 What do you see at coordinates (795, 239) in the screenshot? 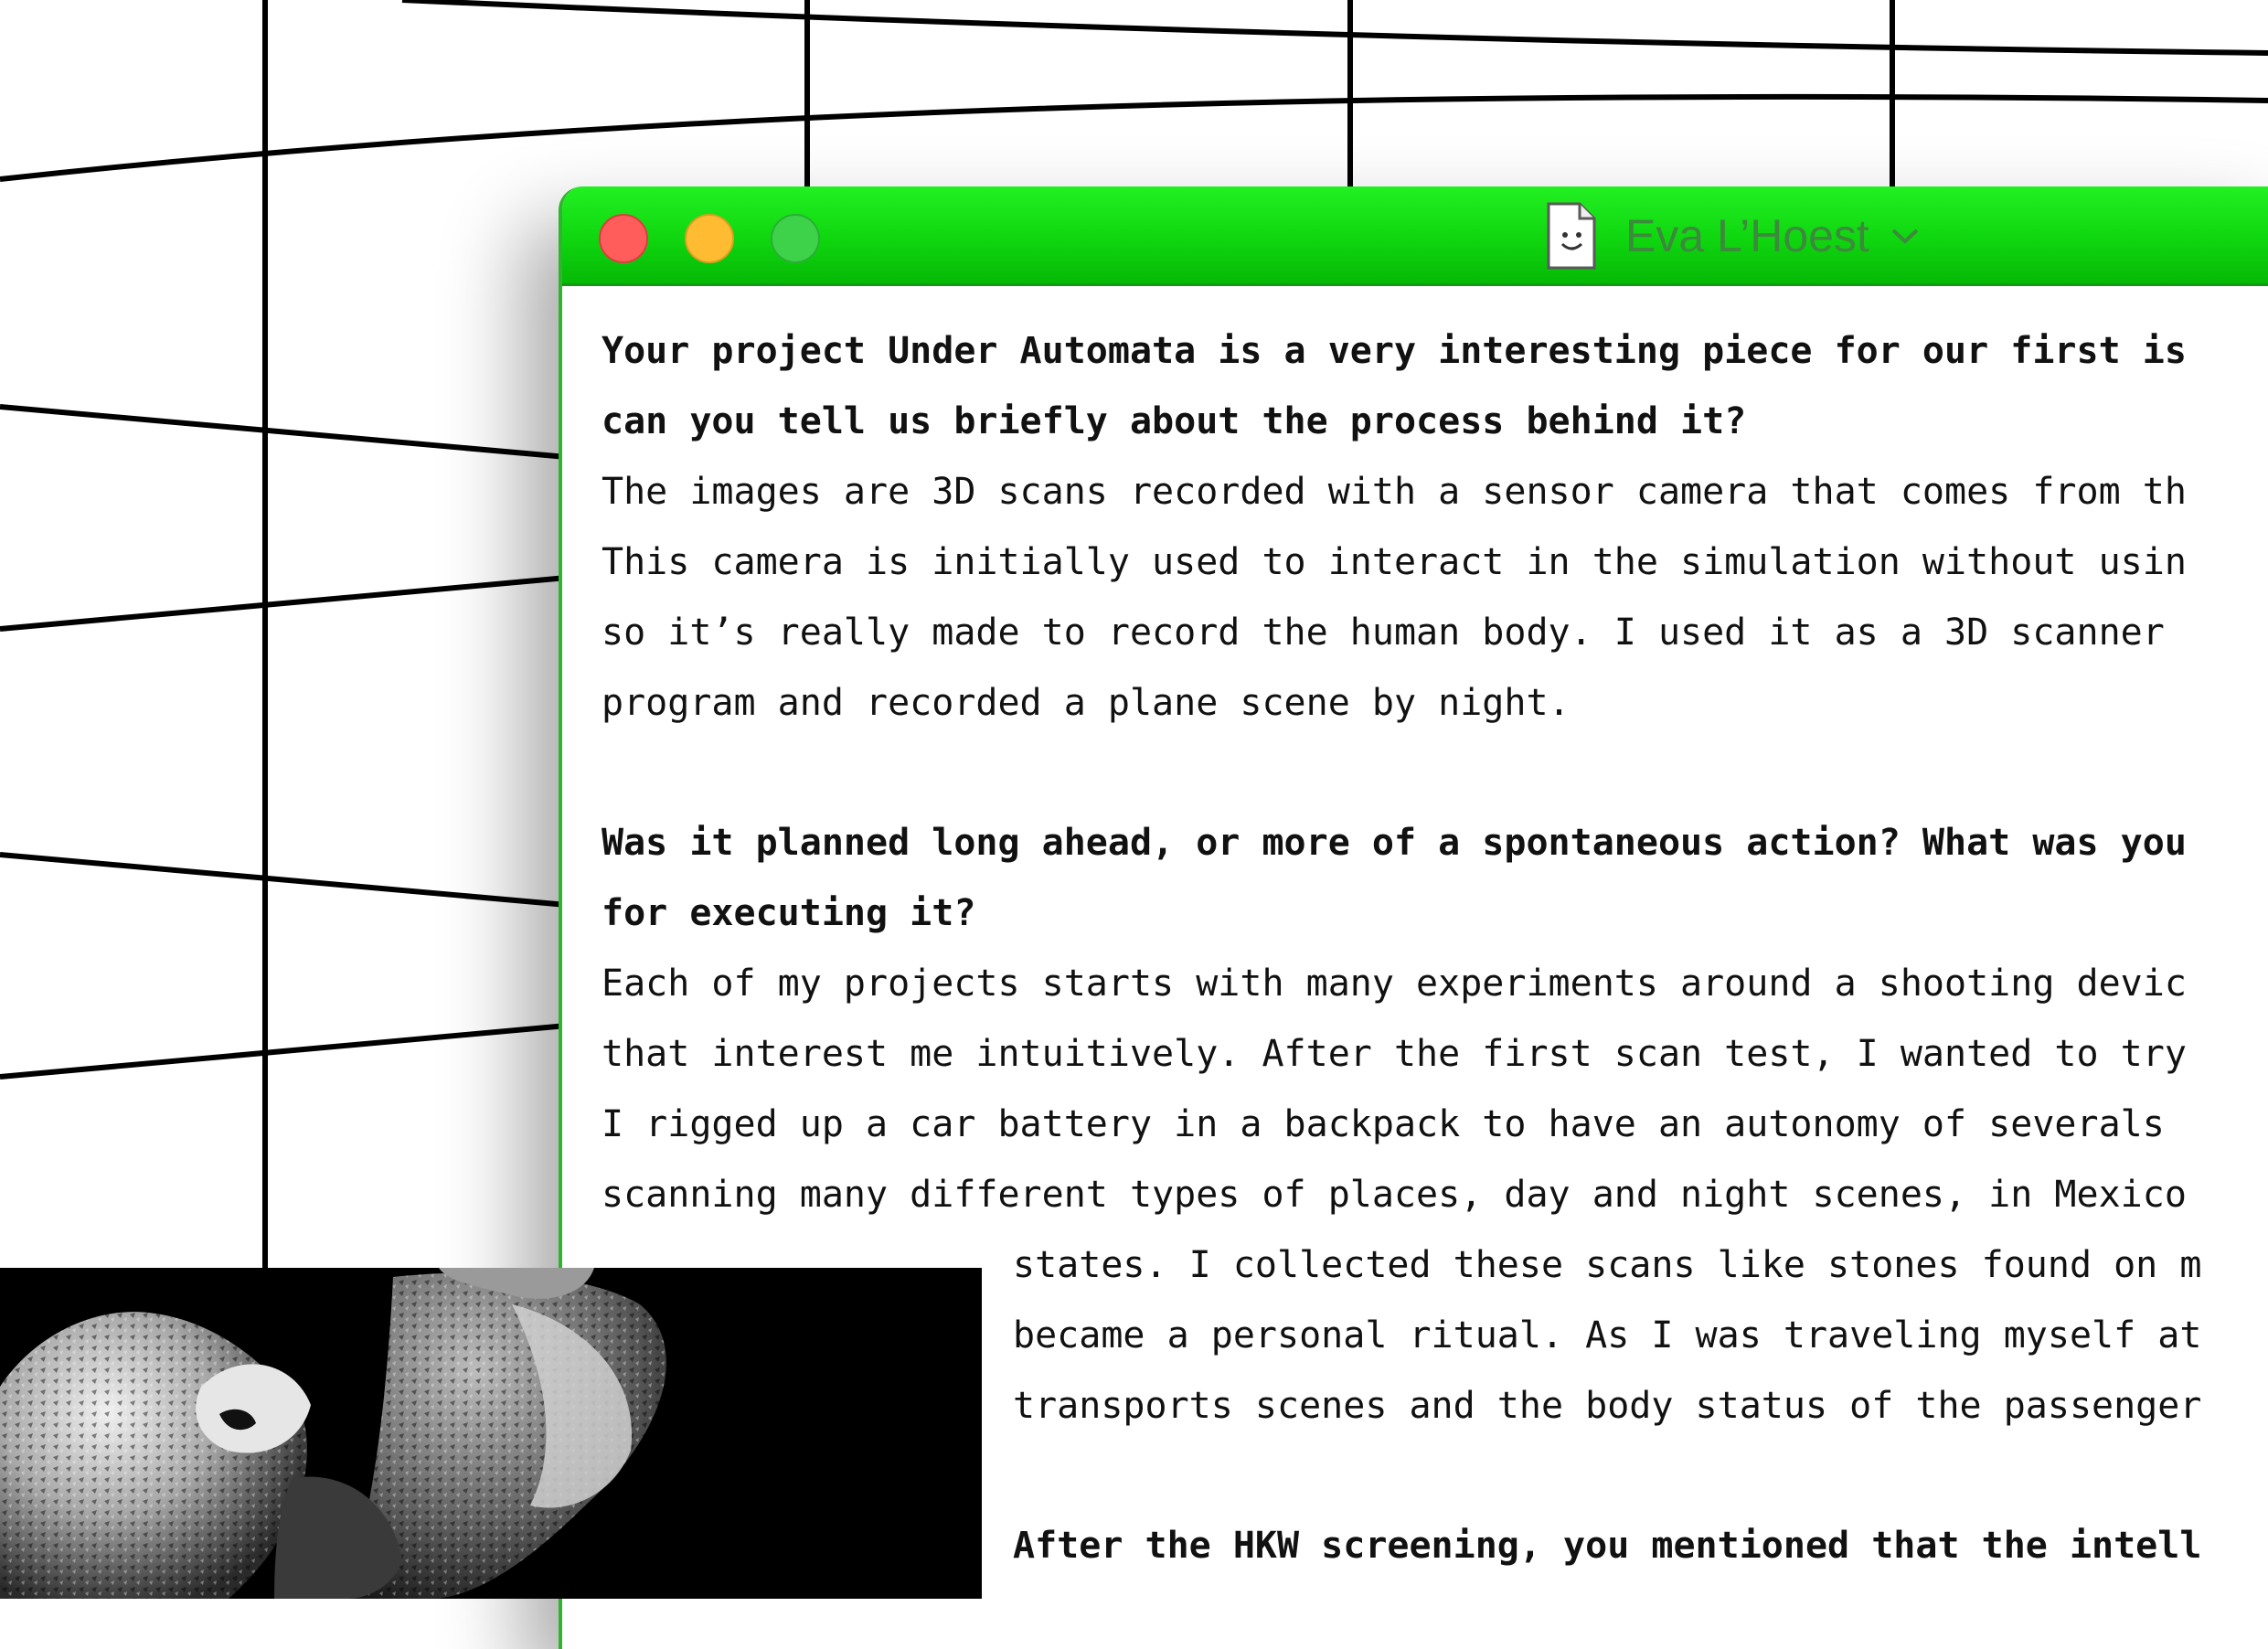
I see `zoom-icon` at bounding box center [795, 239].